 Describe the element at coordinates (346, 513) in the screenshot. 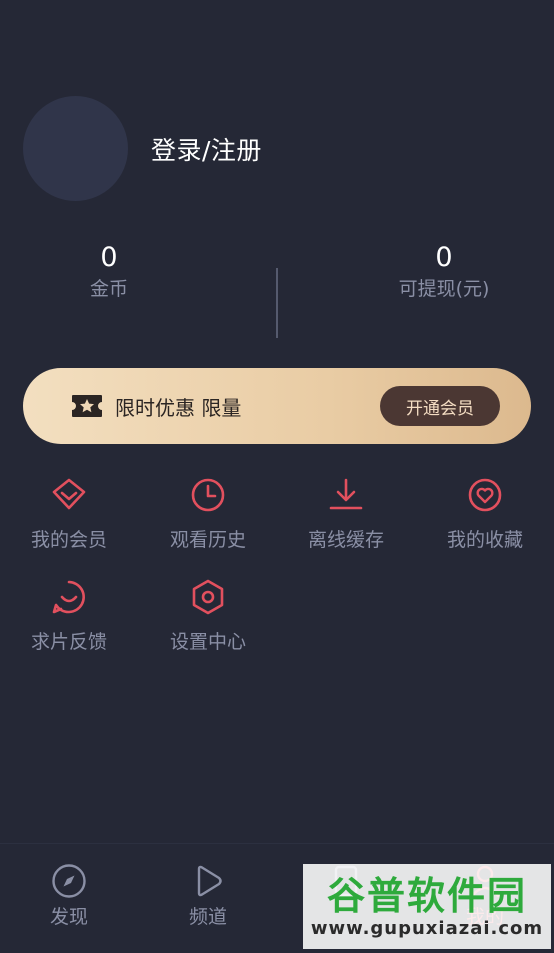

I see `menu-item-offline-cache: 离线缓存` at that location.